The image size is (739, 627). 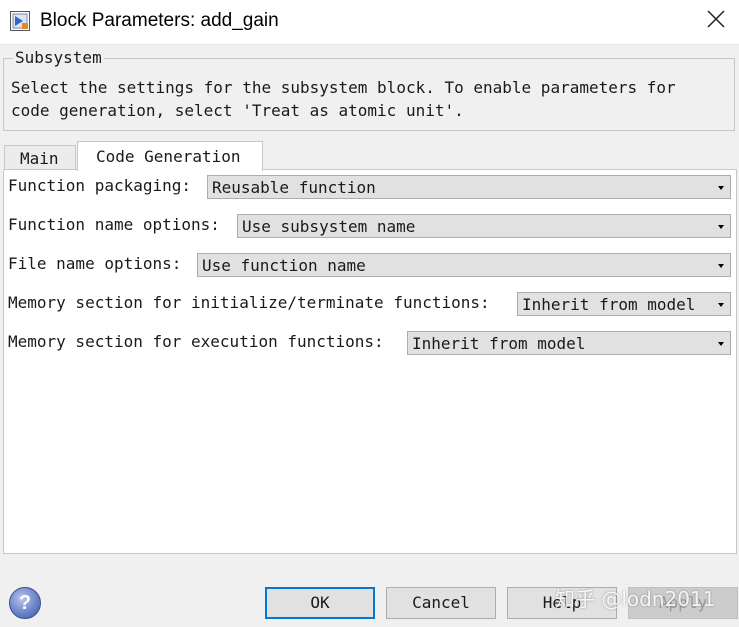 I want to click on close-icon, so click(x=716, y=21).